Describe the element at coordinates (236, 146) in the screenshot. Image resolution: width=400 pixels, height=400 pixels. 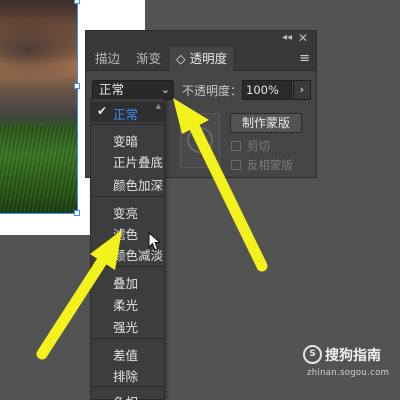
I see `clip-checkbox-box` at that location.